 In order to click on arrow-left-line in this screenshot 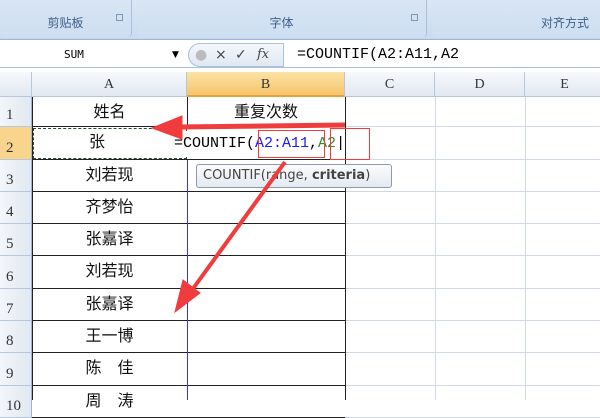, I will do `click(261, 126)`.